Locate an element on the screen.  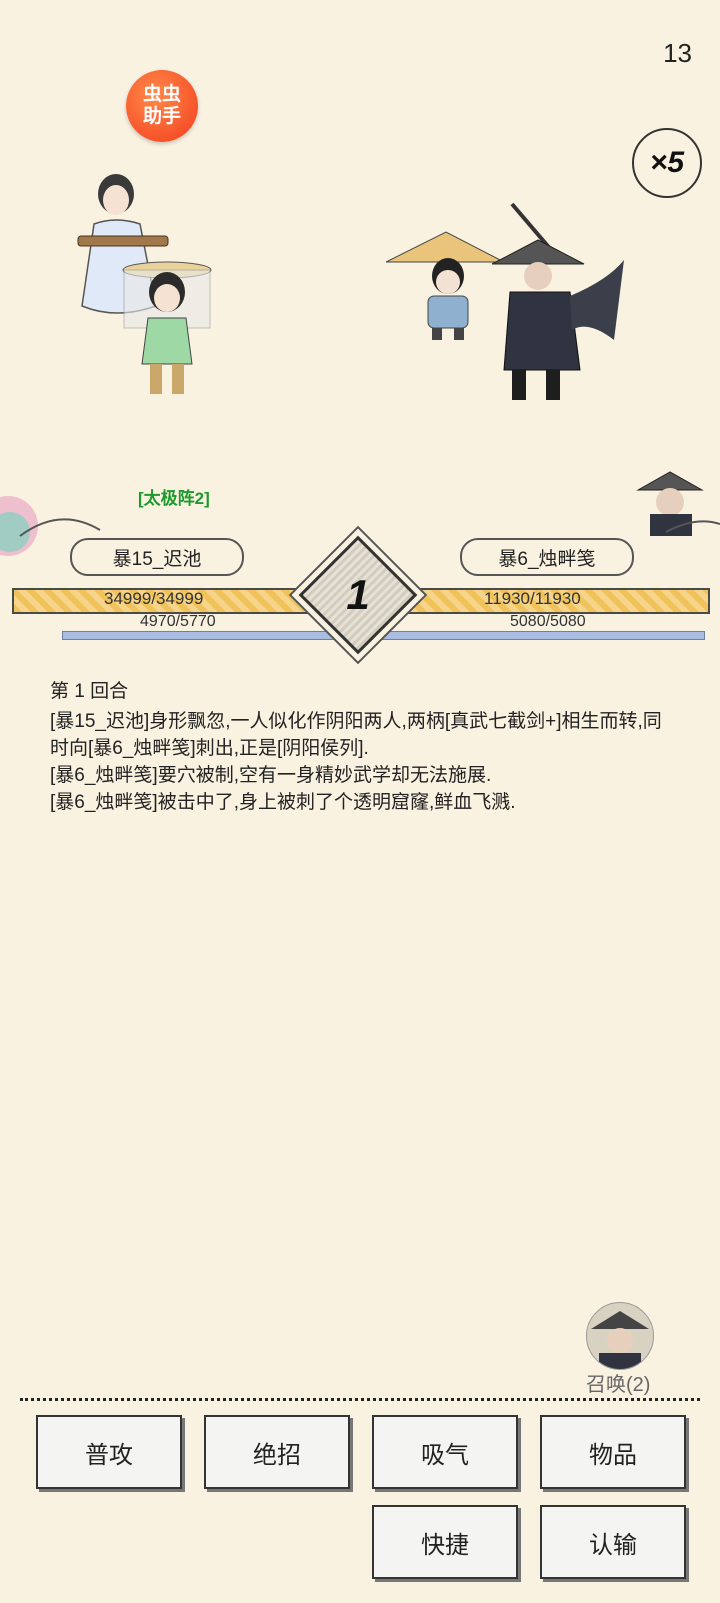
enemy-name-scroll: 暴6_烛畔笺 is located at coordinates (547, 557).